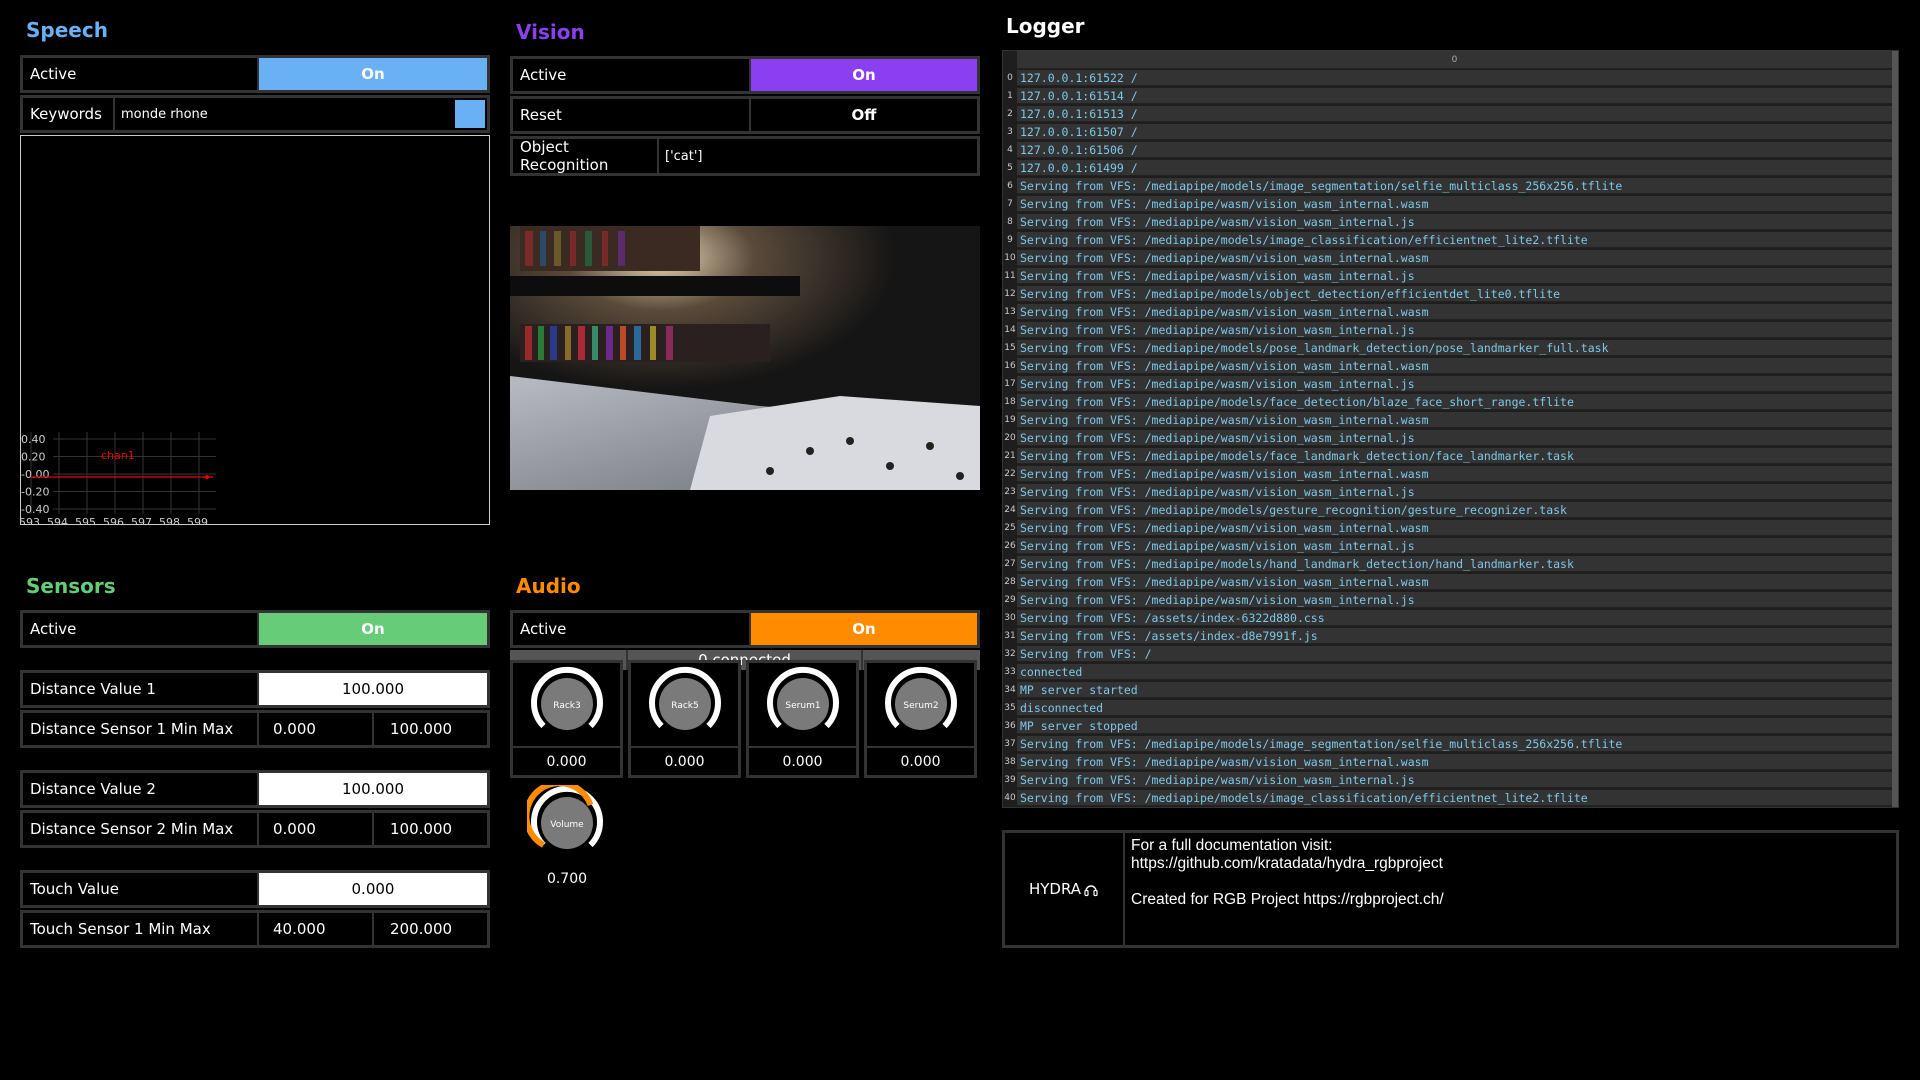  I want to click on touch-min-input: 40.000, so click(316, 929).